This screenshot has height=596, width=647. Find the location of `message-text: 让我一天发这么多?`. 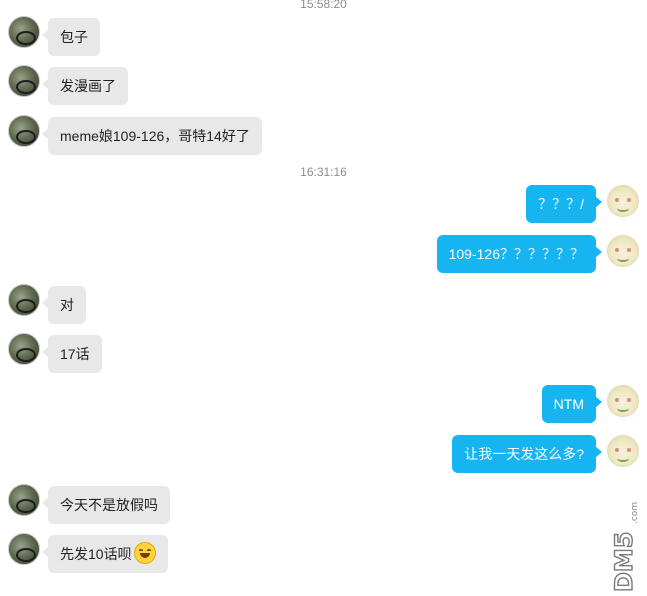

message-text: 让我一天发这么多? is located at coordinates (524, 454).